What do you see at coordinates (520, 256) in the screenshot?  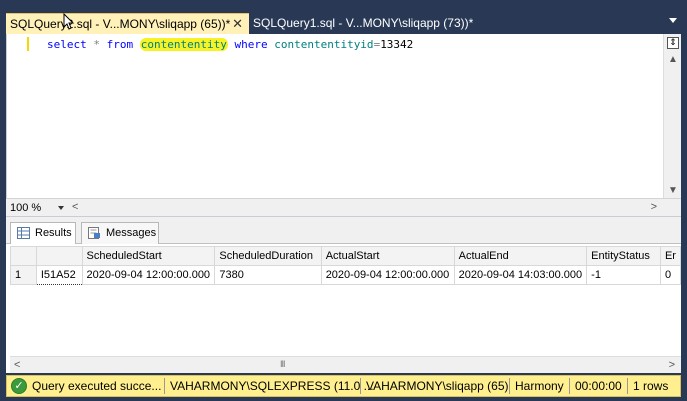 I see `column-header-actualend: ActualEnd` at bounding box center [520, 256].